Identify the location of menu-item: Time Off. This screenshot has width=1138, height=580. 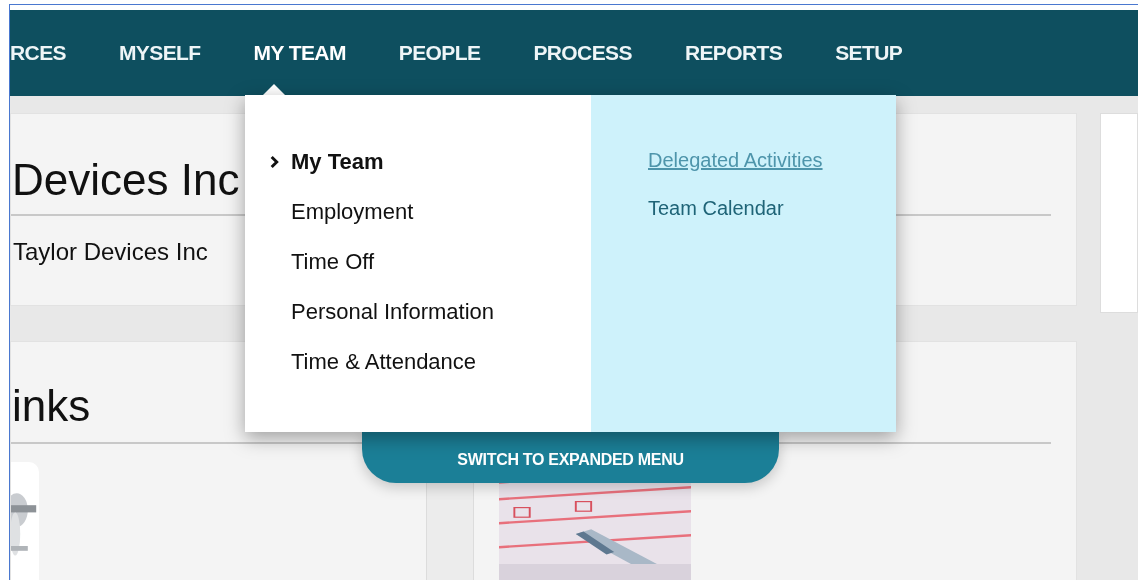
(322, 261).